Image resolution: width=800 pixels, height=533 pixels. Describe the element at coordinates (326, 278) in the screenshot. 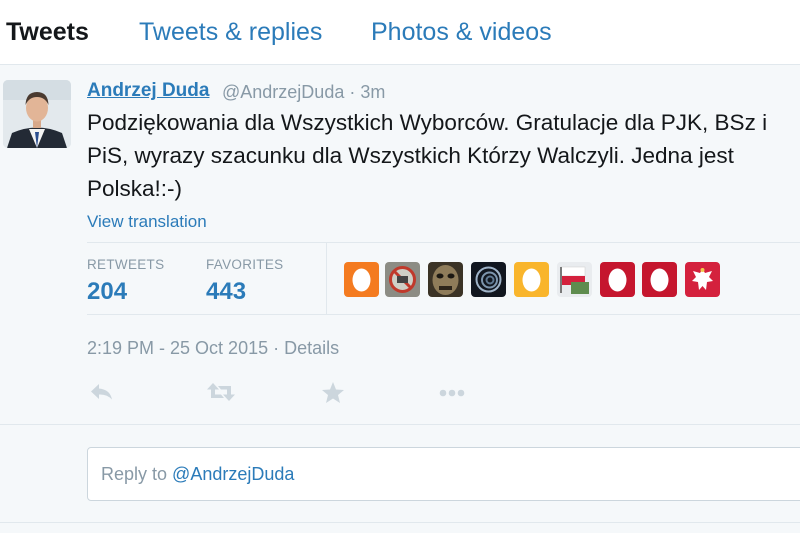

I see `stats-divider-vertical` at that location.